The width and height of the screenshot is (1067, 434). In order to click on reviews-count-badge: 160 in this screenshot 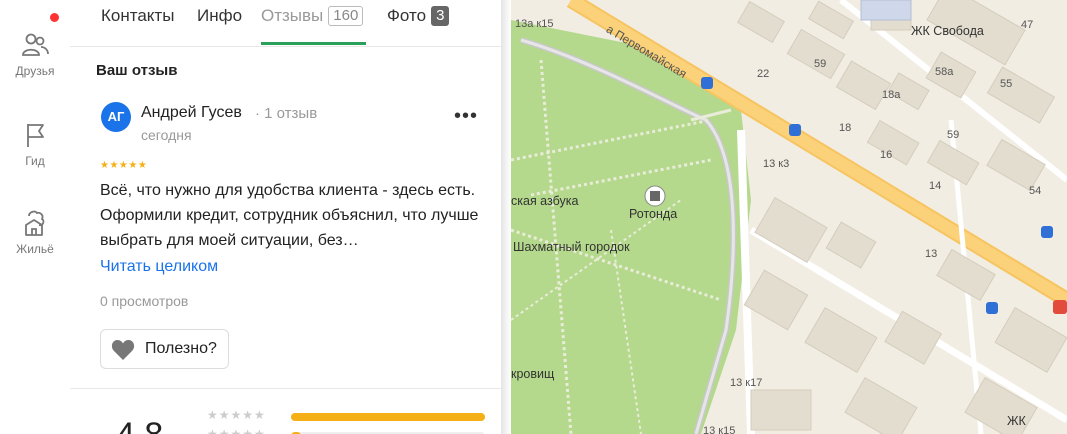, I will do `click(346, 16)`.